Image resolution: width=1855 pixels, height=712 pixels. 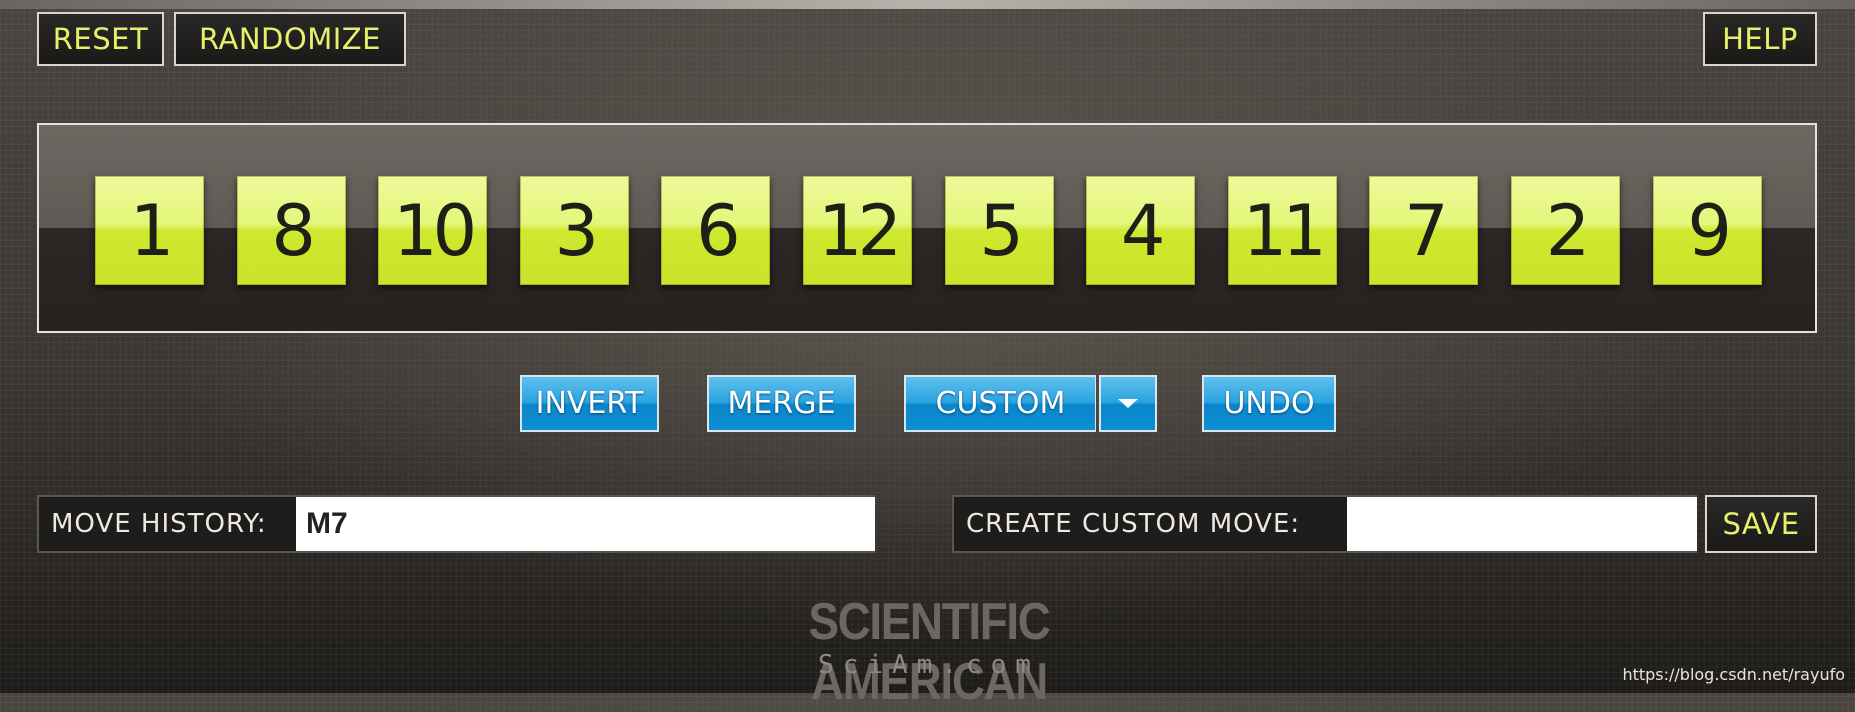 What do you see at coordinates (1733, 674) in the screenshot?
I see `watermark: https://blog.csdn.net/rayufo` at bounding box center [1733, 674].